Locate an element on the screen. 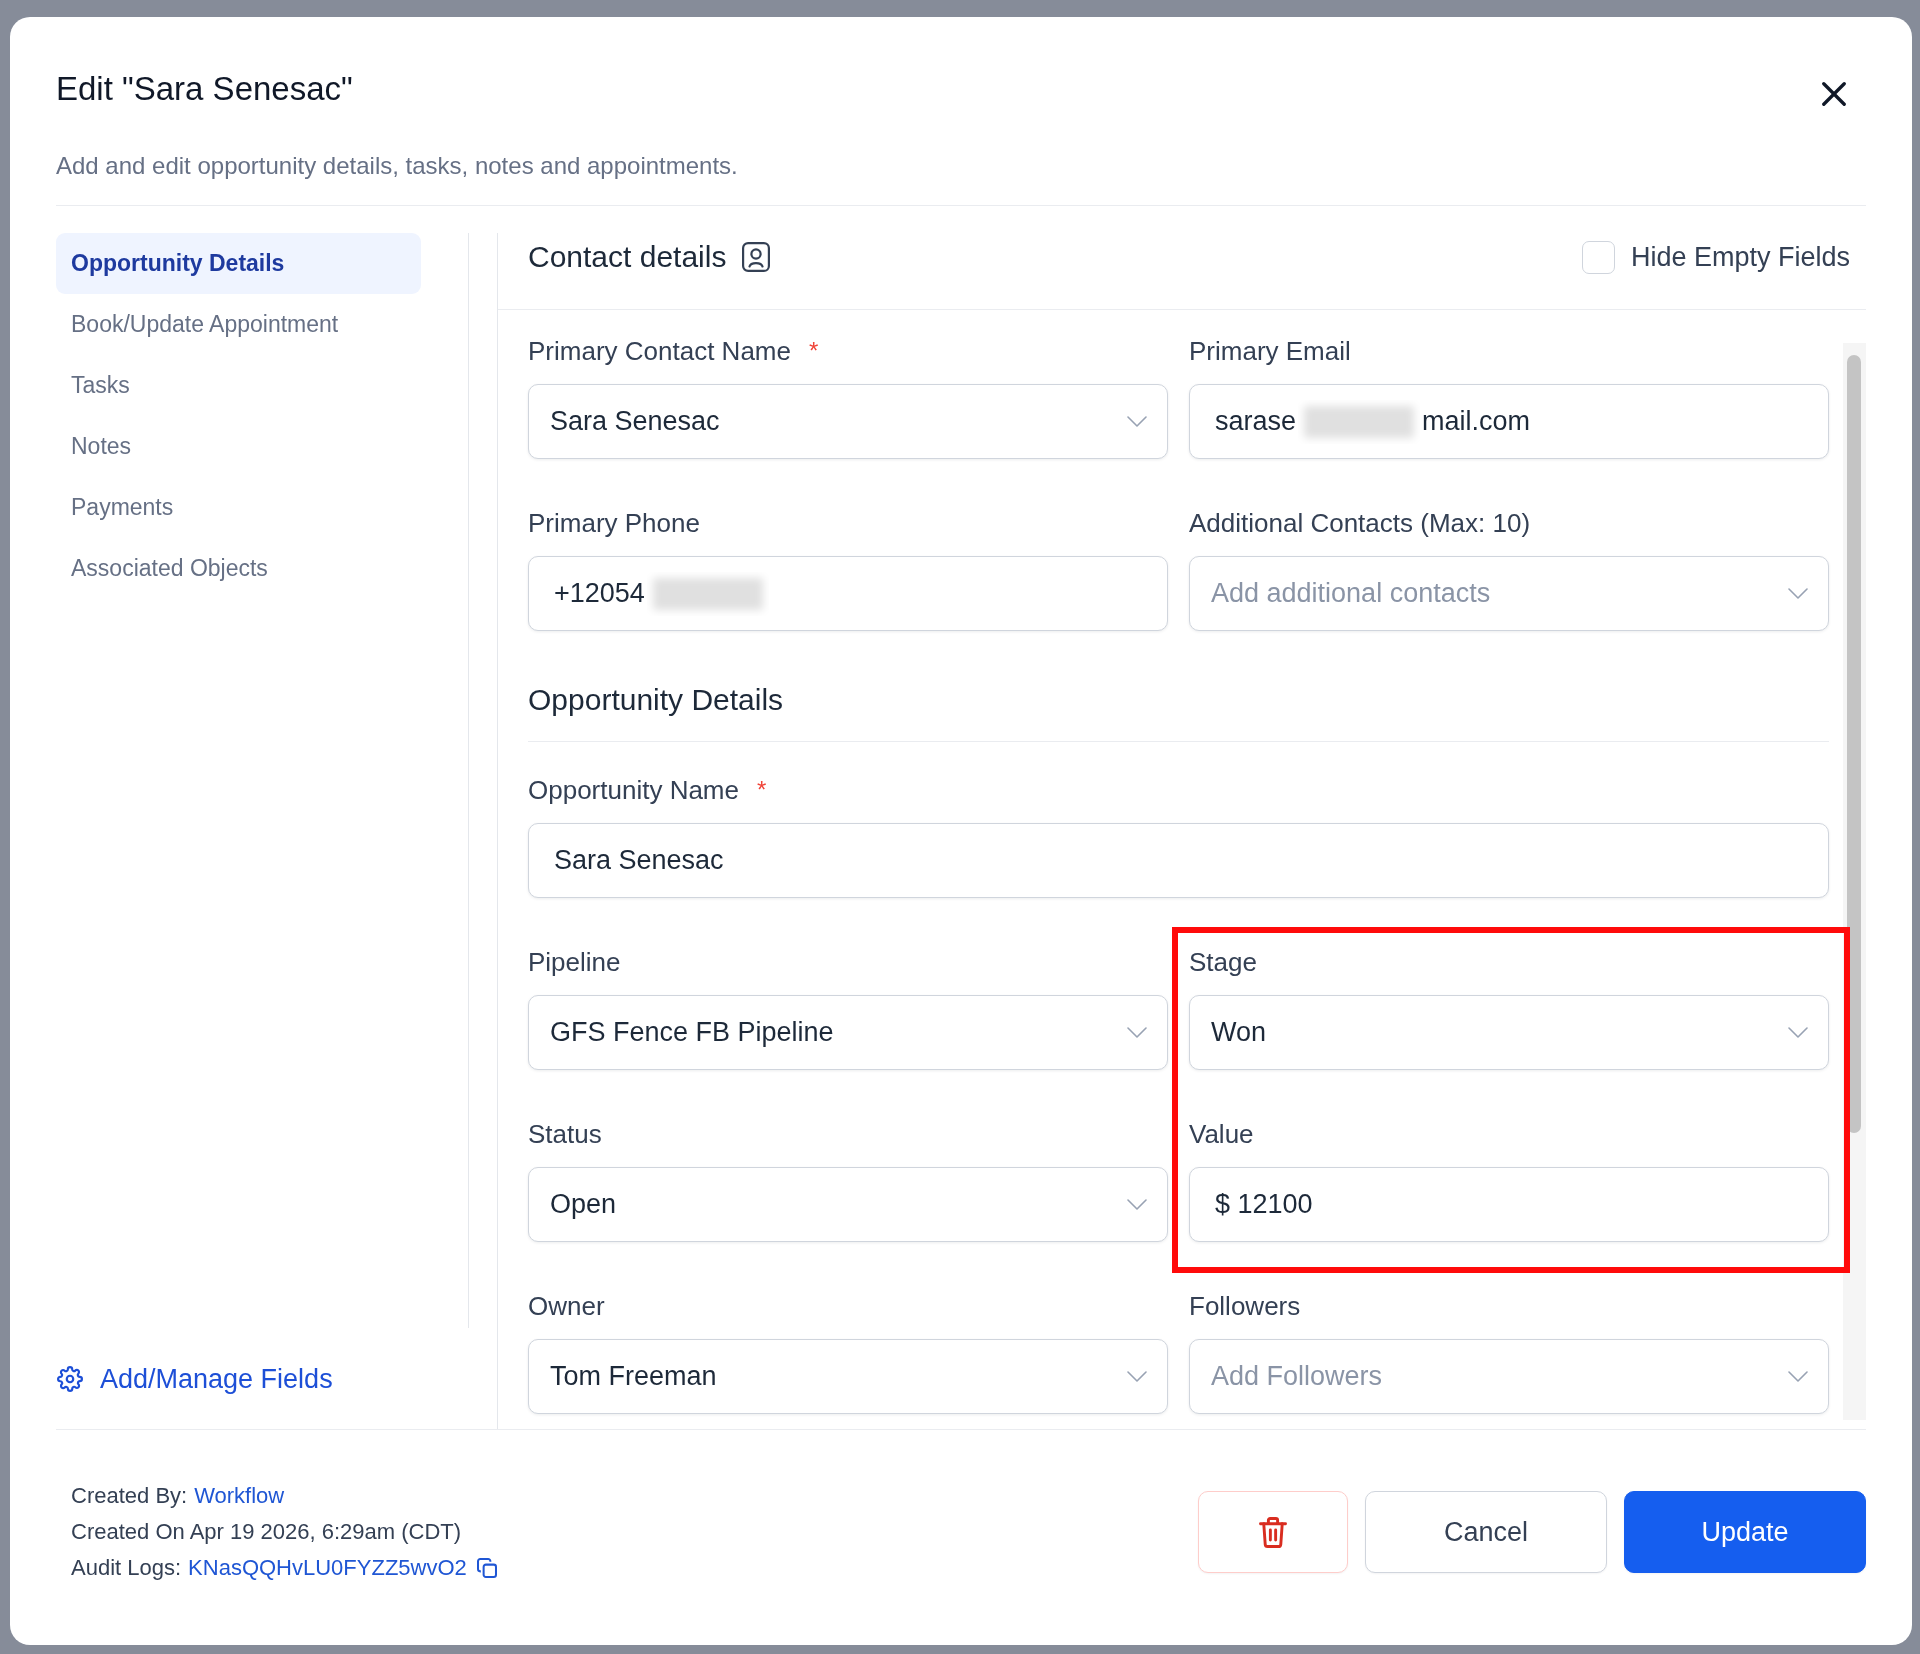 The height and width of the screenshot is (1654, 1920). text-field: +12054 is located at coordinates (848, 593).